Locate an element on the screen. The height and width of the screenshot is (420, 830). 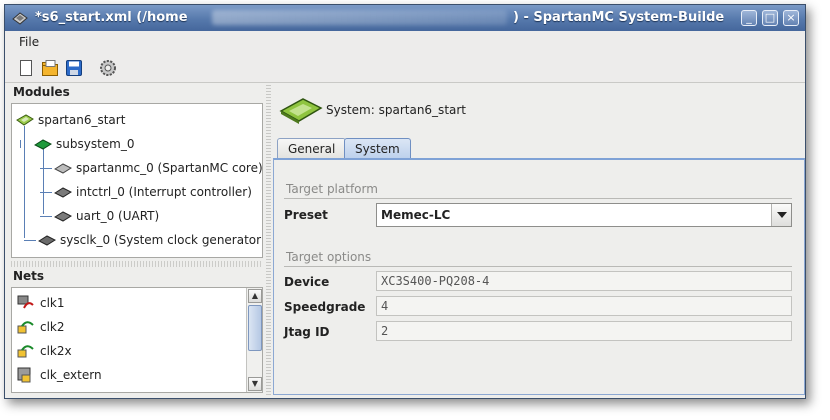
net-item: clk1 is located at coordinates (40, 303).